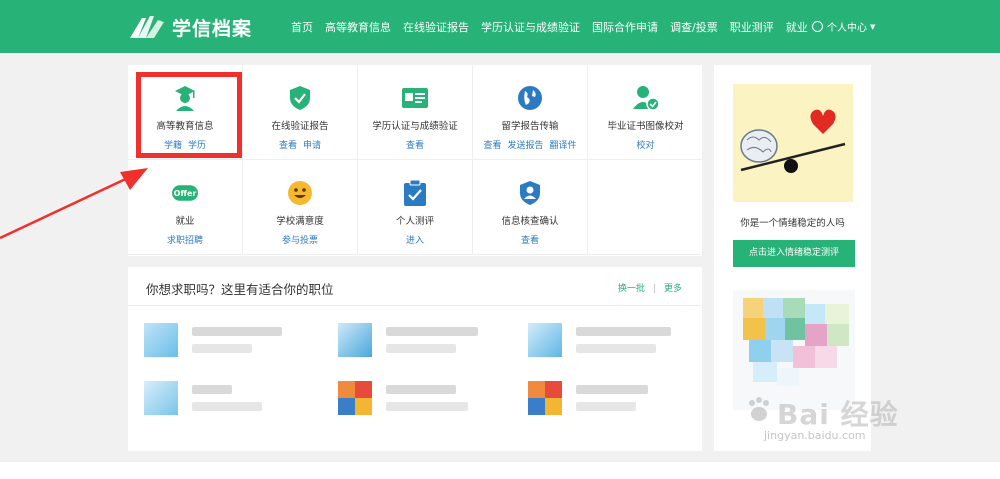 This screenshot has height=479, width=1000. What do you see at coordinates (752, 27) in the screenshot?
I see `nav-career-test: 职业测评` at bounding box center [752, 27].